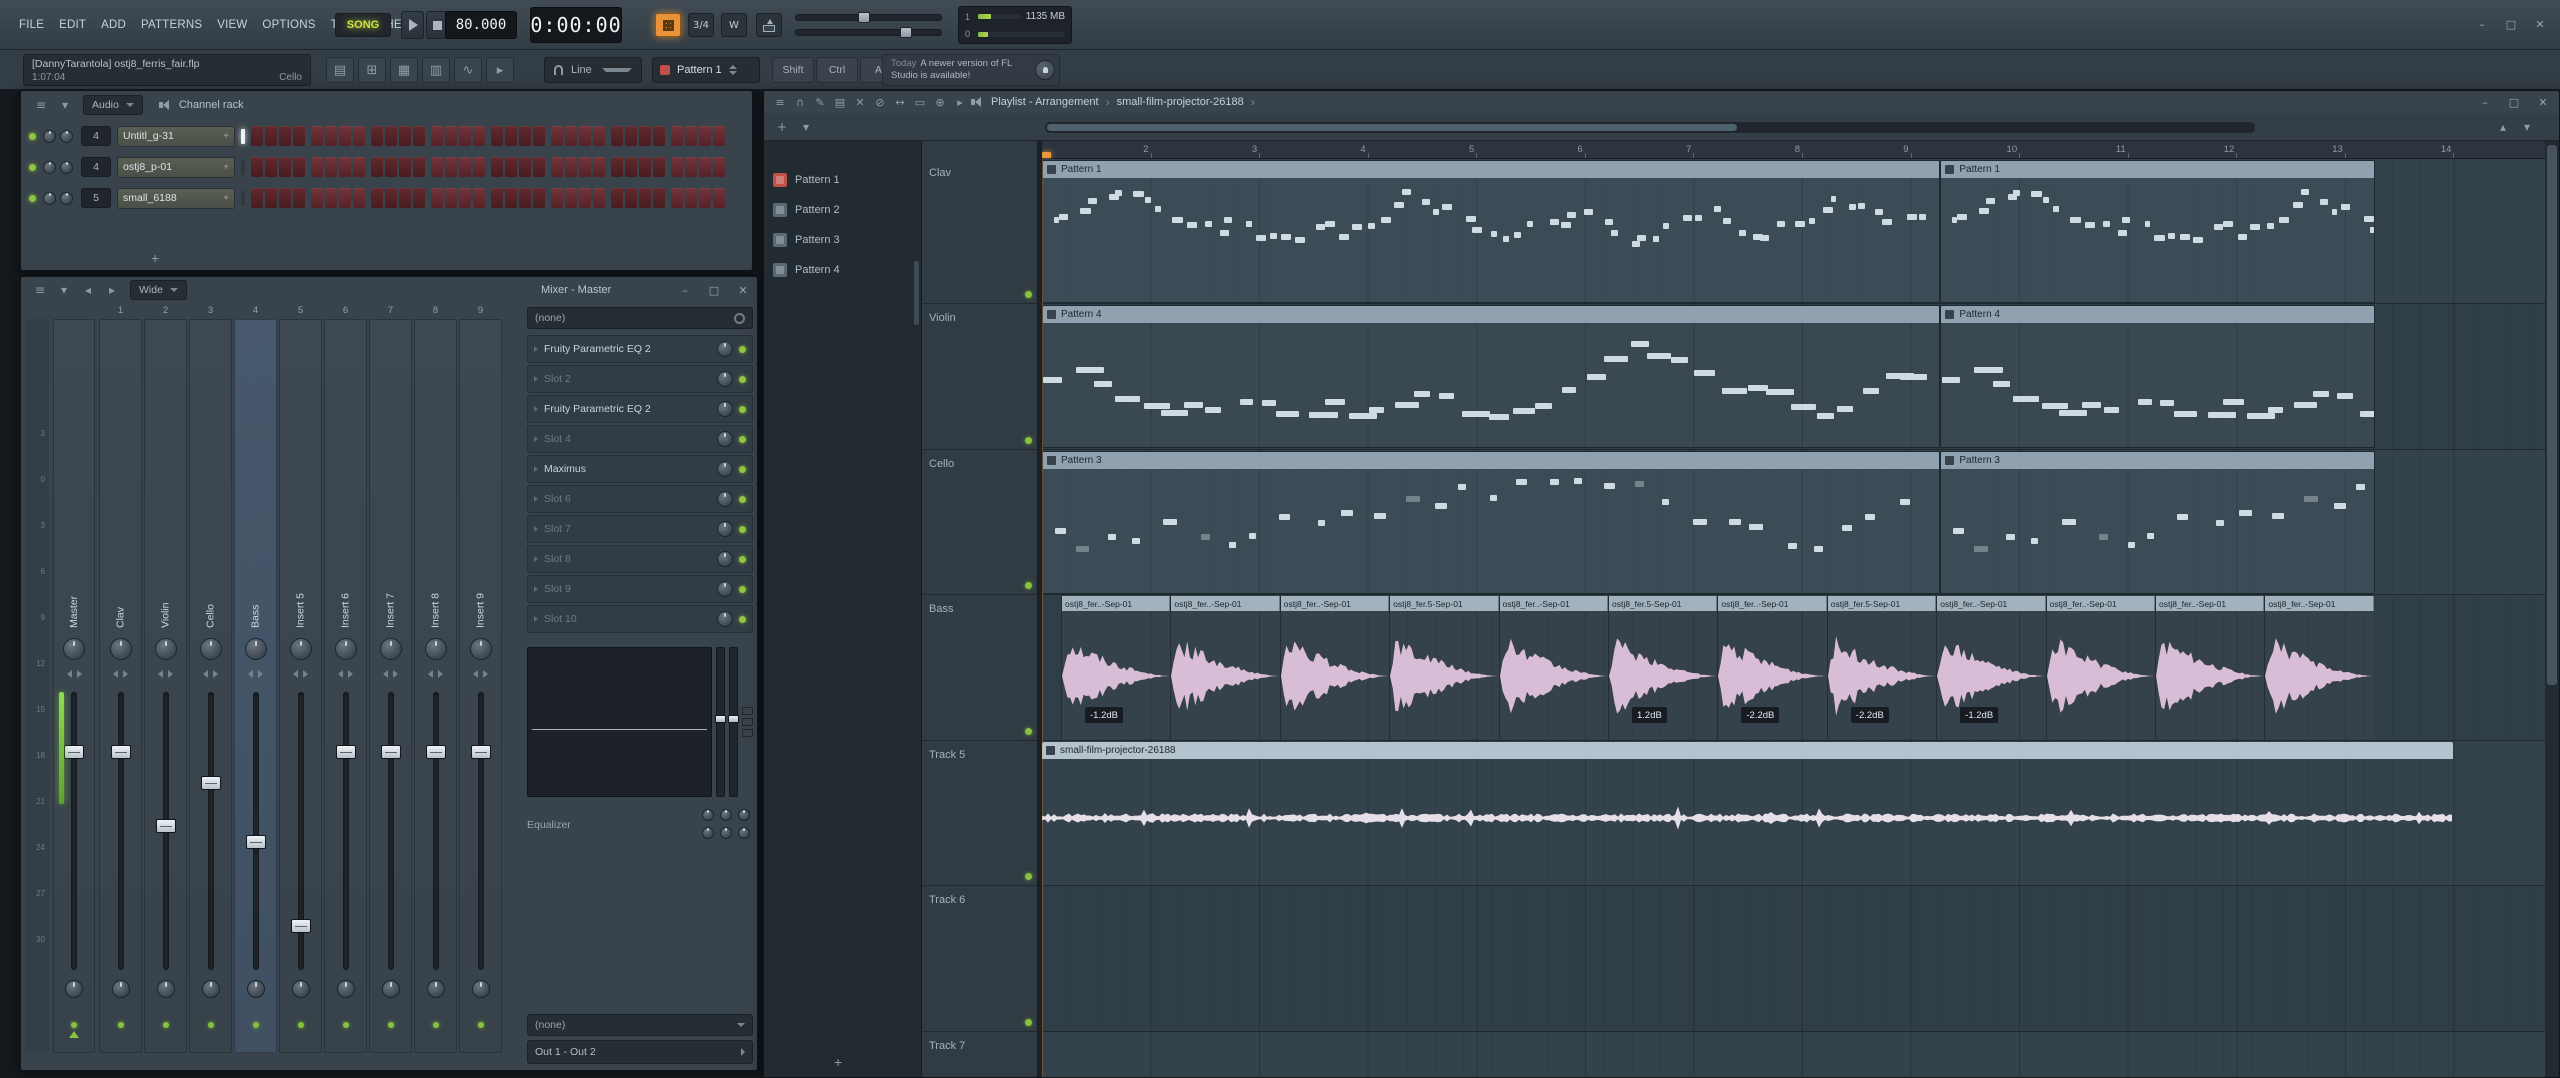 The width and height of the screenshot is (2560, 1078). Describe the element at coordinates (436, 70) in the screenshot. I see `piano-roll-icon: ▥` at that location.